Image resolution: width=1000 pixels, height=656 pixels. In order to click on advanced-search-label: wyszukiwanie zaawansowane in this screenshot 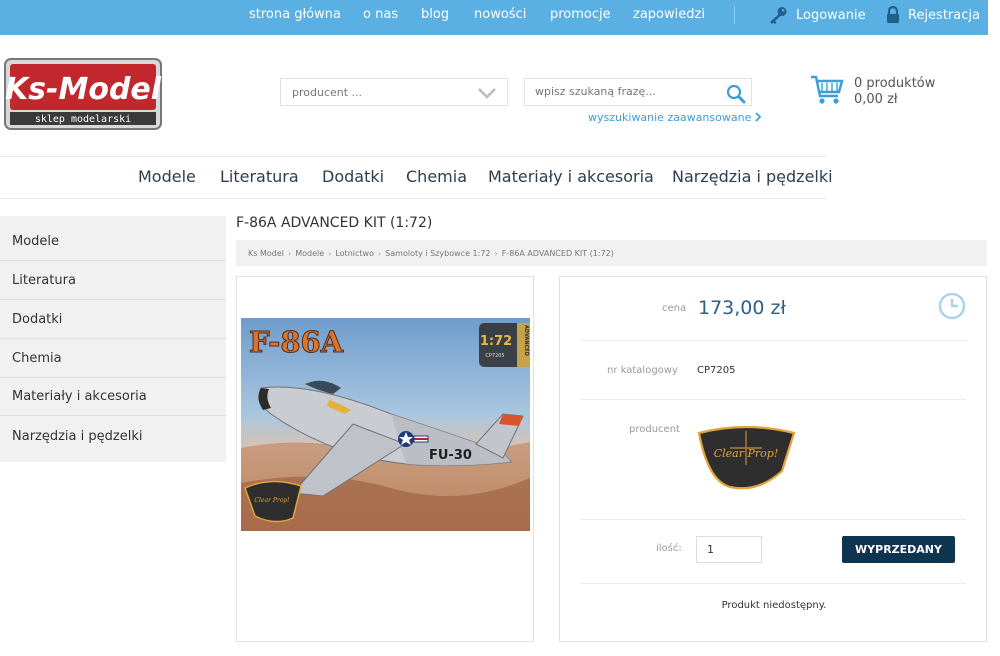, I will do `click(670, 117)`.